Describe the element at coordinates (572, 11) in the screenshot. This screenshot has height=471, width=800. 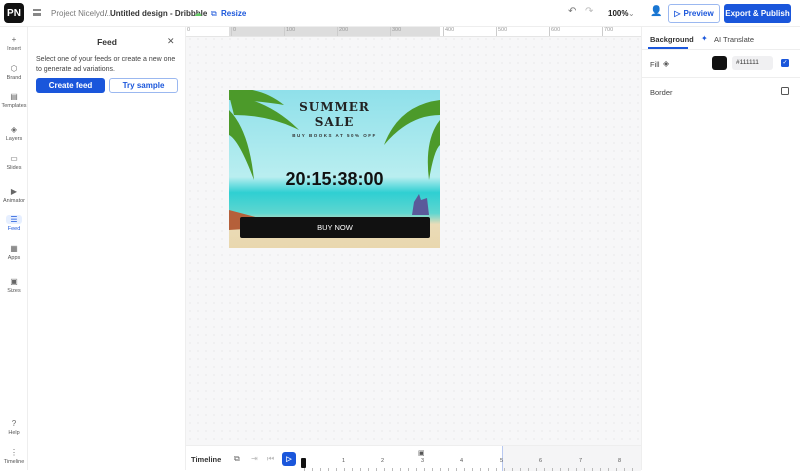
I see `undo-icon: ↶` at that location.